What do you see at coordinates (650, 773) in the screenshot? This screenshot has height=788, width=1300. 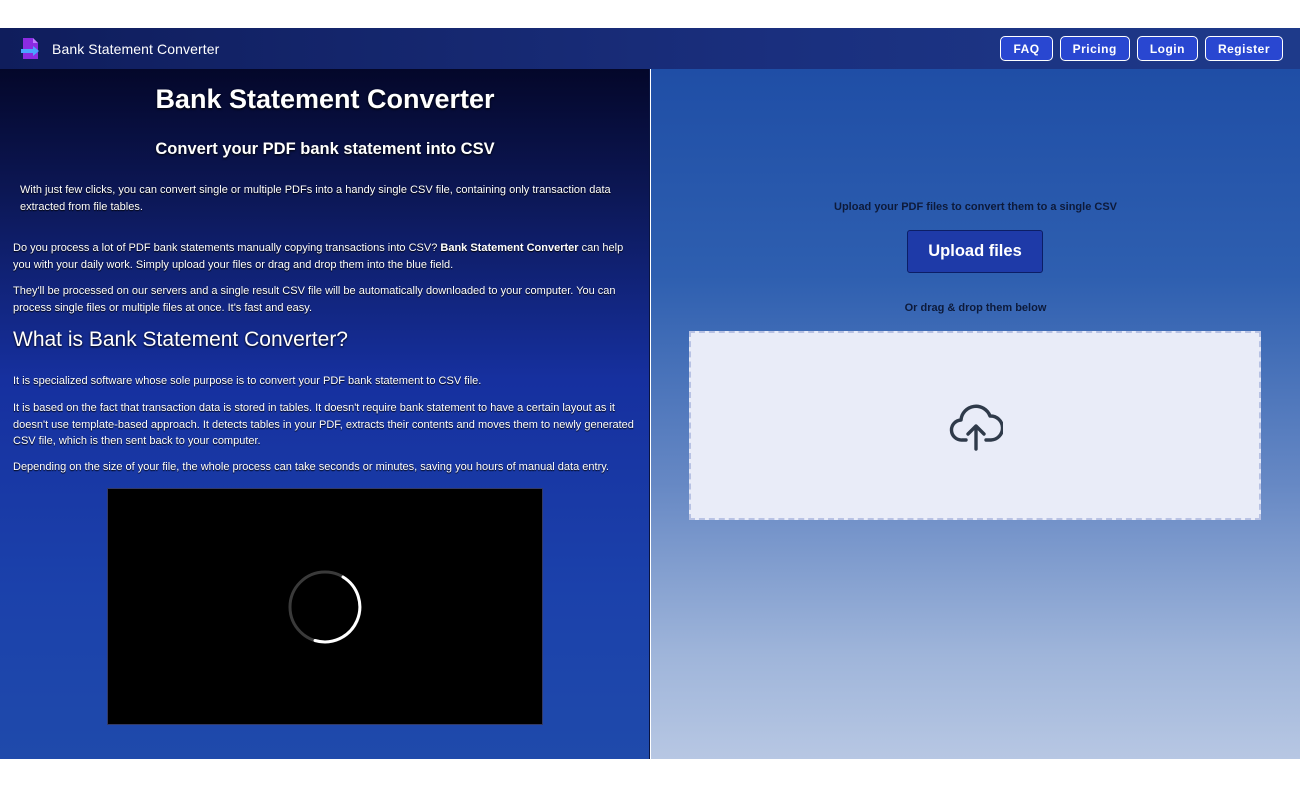 I see `page-bottom-margin` at bounding box center [650, 773].